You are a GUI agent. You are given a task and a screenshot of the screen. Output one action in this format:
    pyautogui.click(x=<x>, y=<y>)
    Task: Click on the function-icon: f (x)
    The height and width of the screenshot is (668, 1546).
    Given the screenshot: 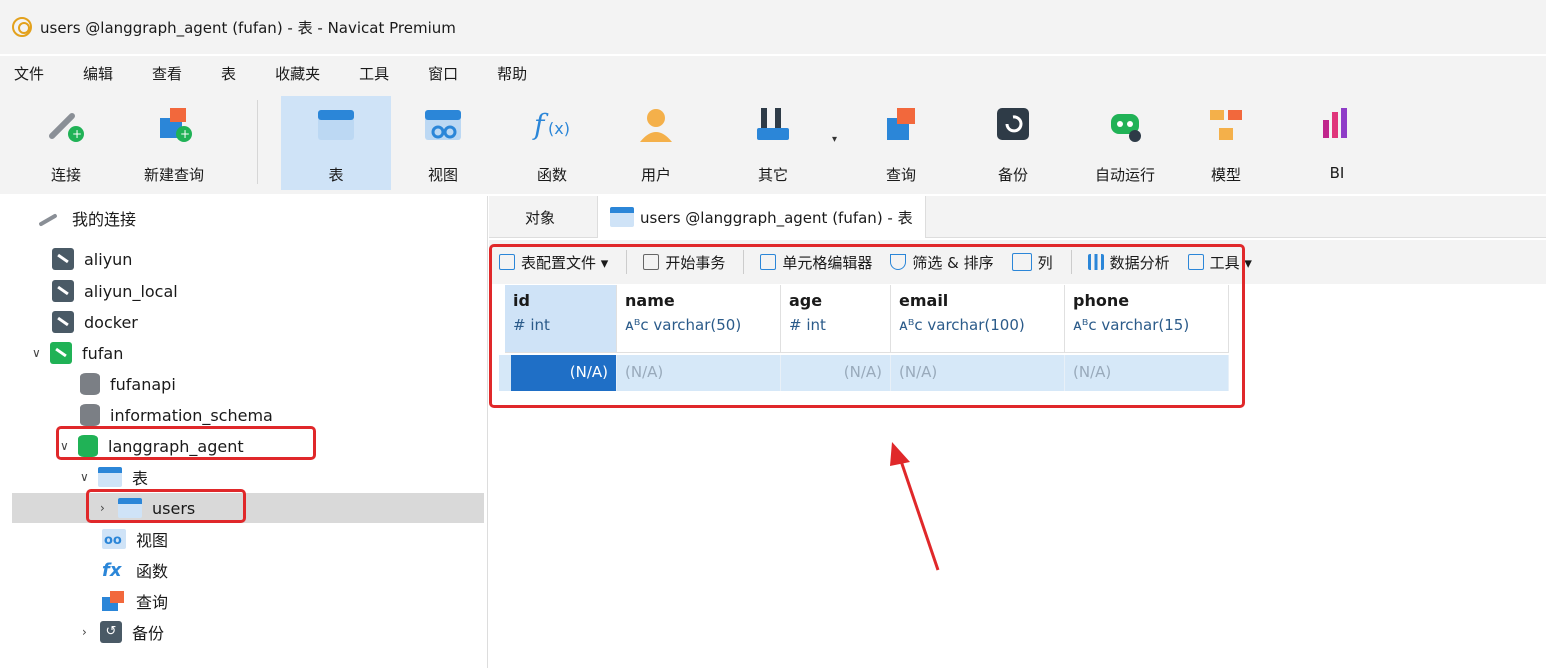 What is the action you would take?
    pyautogui.click(x=552, y=124)
    